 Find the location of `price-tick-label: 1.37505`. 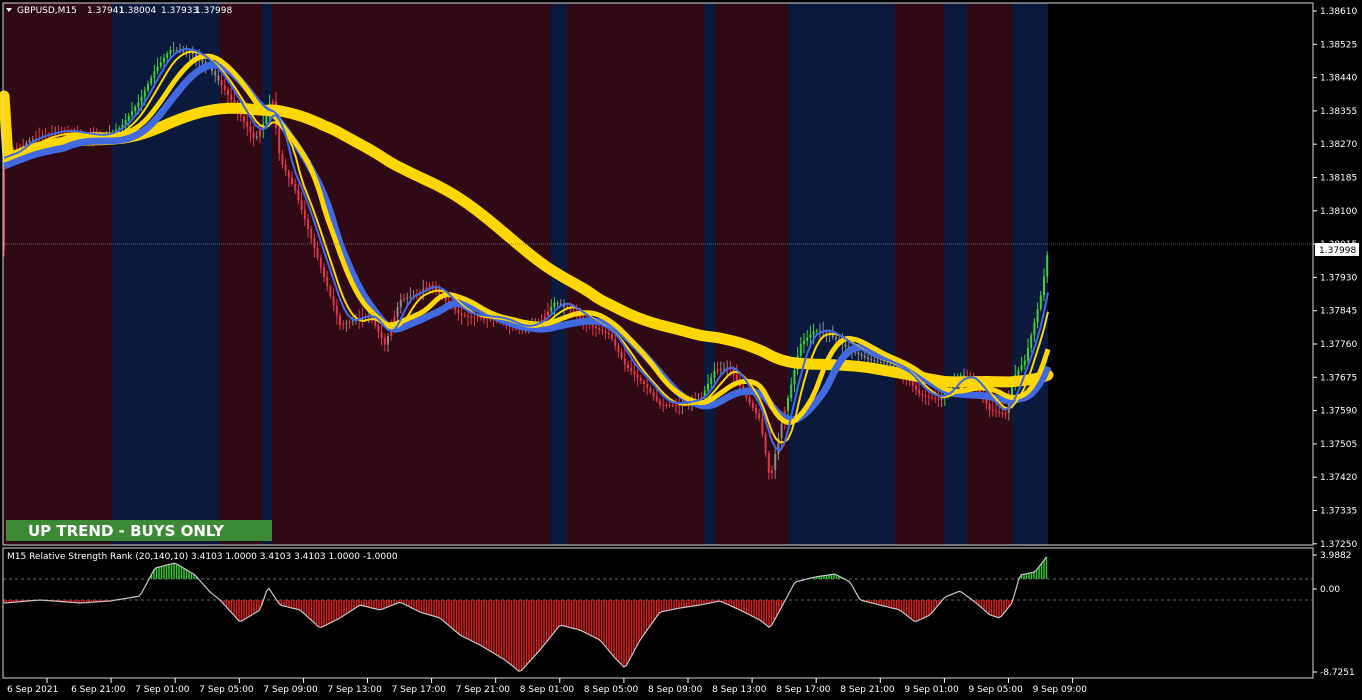

price-tick-label: 1.37505 is located at coordinates (1338, 445).